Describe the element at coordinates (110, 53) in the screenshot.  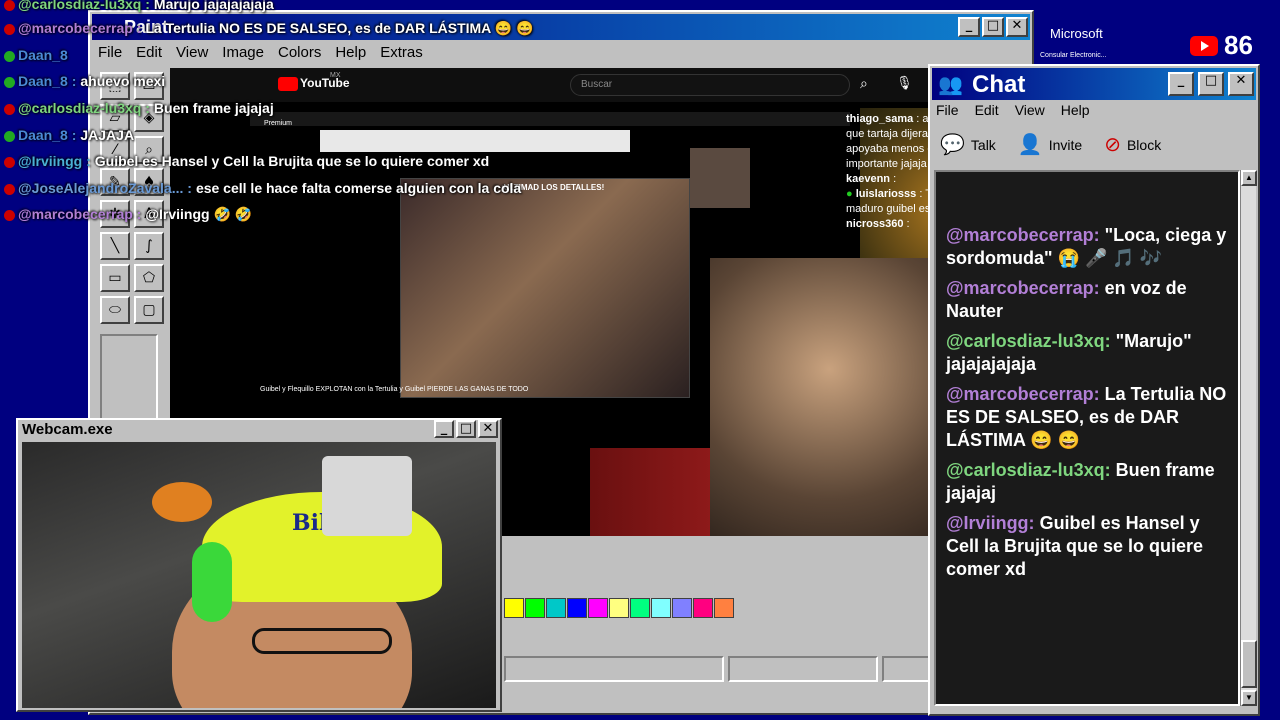
I see `menu-file: File` at that location.